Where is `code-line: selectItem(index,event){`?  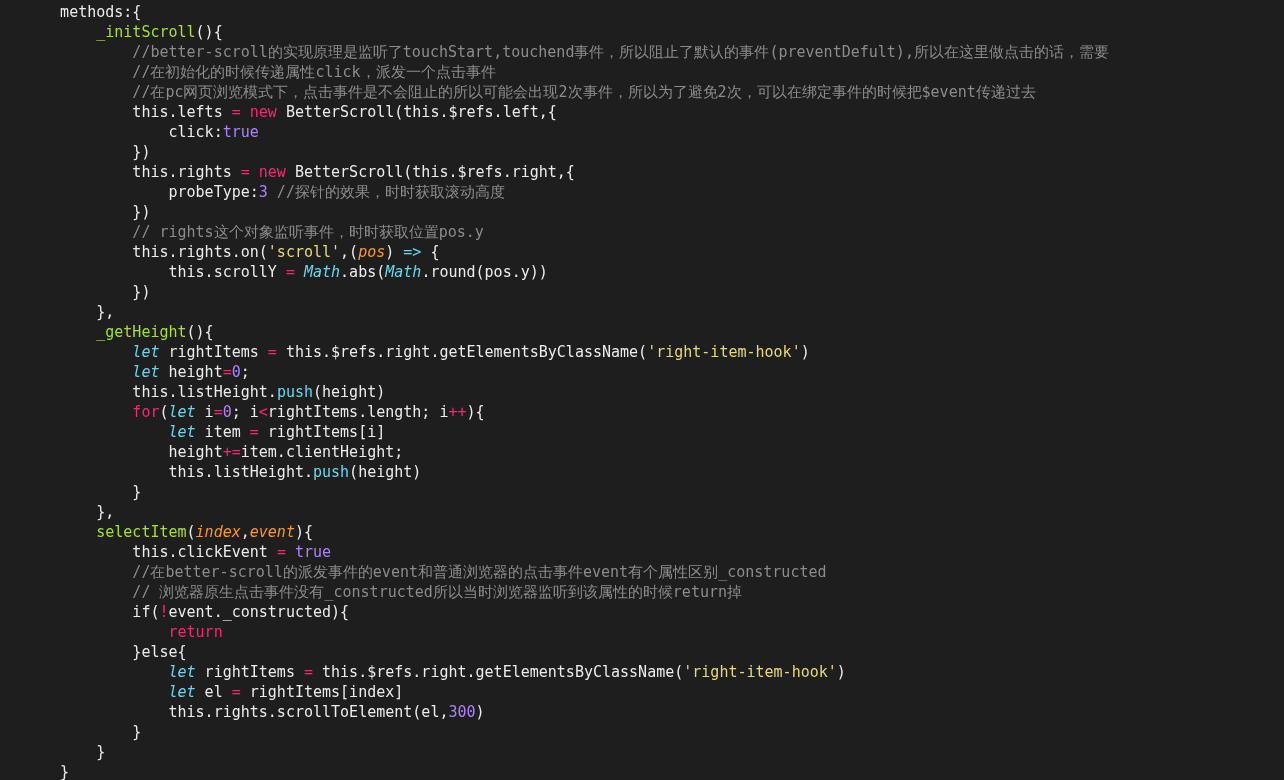
code-line: selectItem(index,event){ is located at coordinates (204, 532).